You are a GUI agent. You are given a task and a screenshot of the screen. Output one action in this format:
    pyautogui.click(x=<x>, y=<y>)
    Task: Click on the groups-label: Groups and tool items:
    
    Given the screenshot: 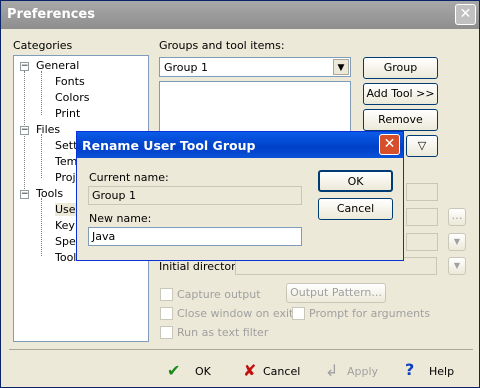 What is the action you would take?
    pyautogui.click(x=222, y=45)
    